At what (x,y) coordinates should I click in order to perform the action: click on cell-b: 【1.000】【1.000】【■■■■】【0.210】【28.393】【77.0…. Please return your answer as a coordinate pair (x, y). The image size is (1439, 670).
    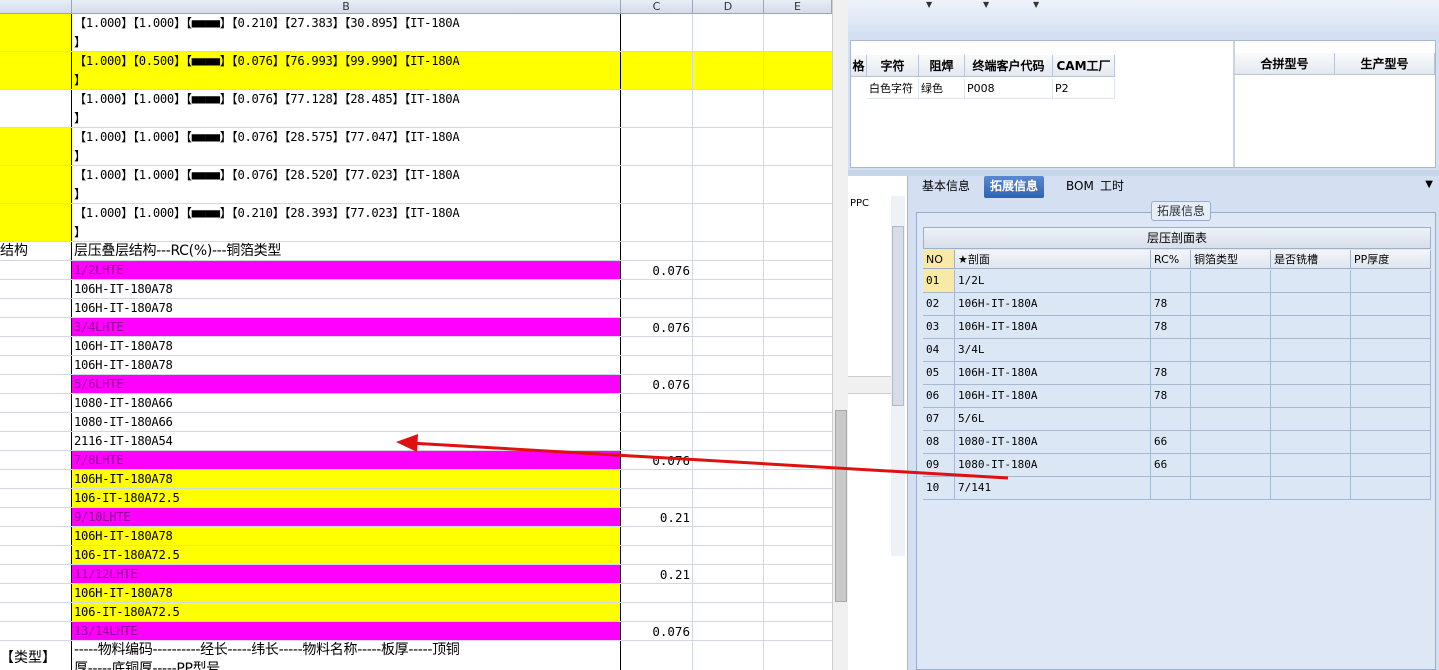
    Looking at the image, I should click on (346, 222).